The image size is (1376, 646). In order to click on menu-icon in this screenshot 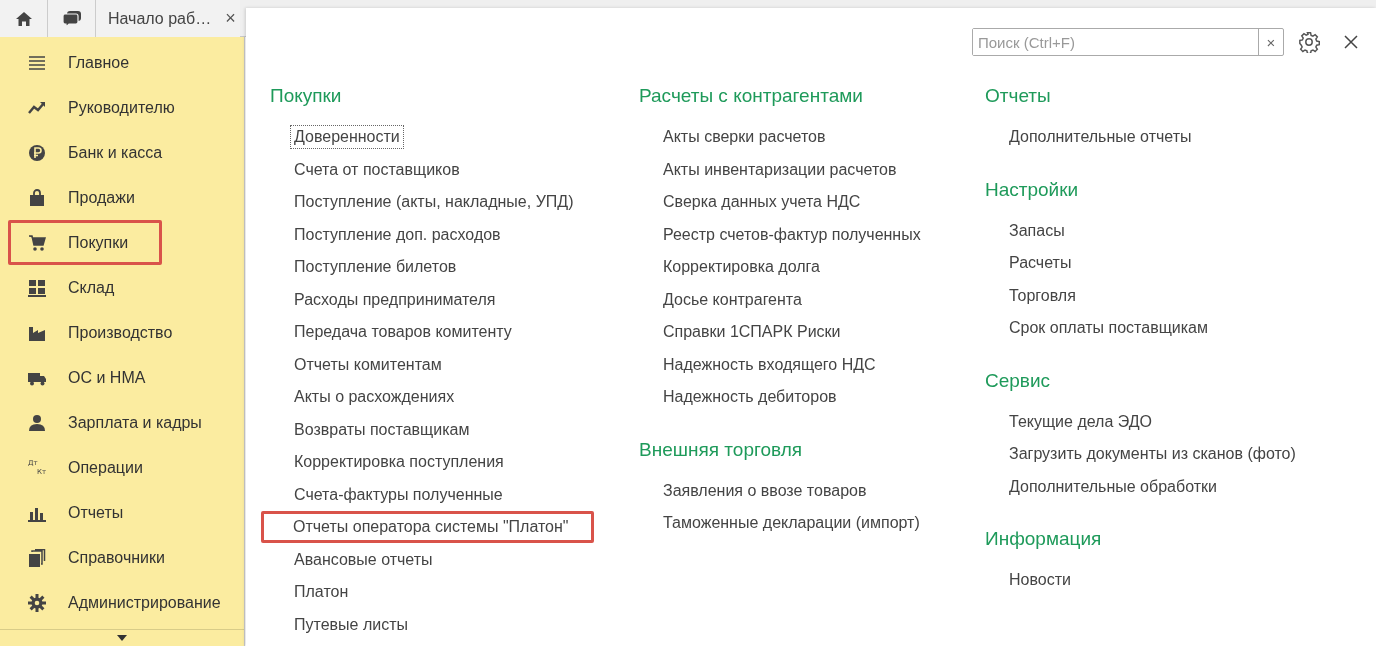, I will do `click(37, 62)`.